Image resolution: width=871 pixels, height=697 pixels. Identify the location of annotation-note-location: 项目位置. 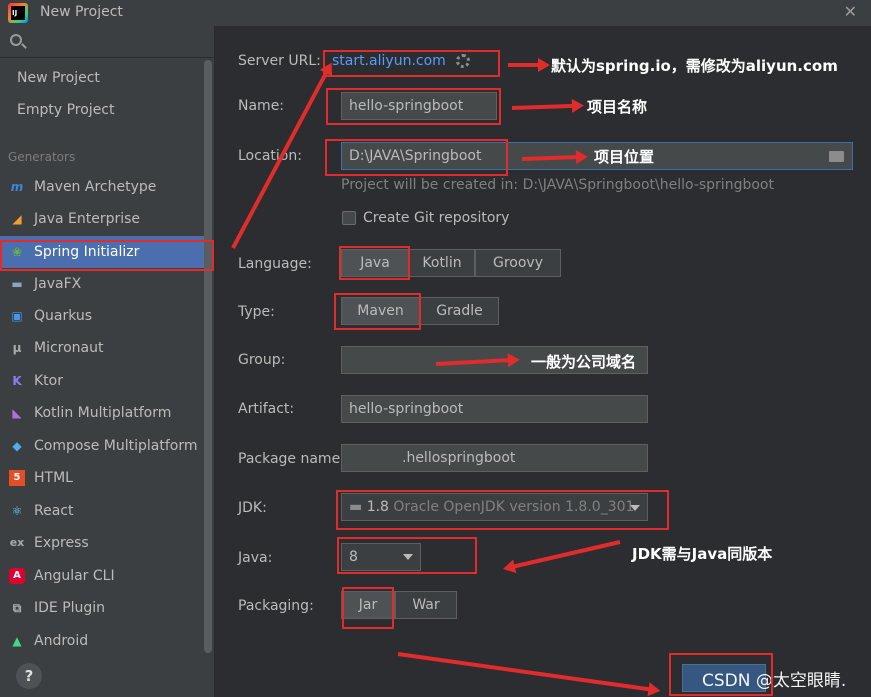
(624, 157).